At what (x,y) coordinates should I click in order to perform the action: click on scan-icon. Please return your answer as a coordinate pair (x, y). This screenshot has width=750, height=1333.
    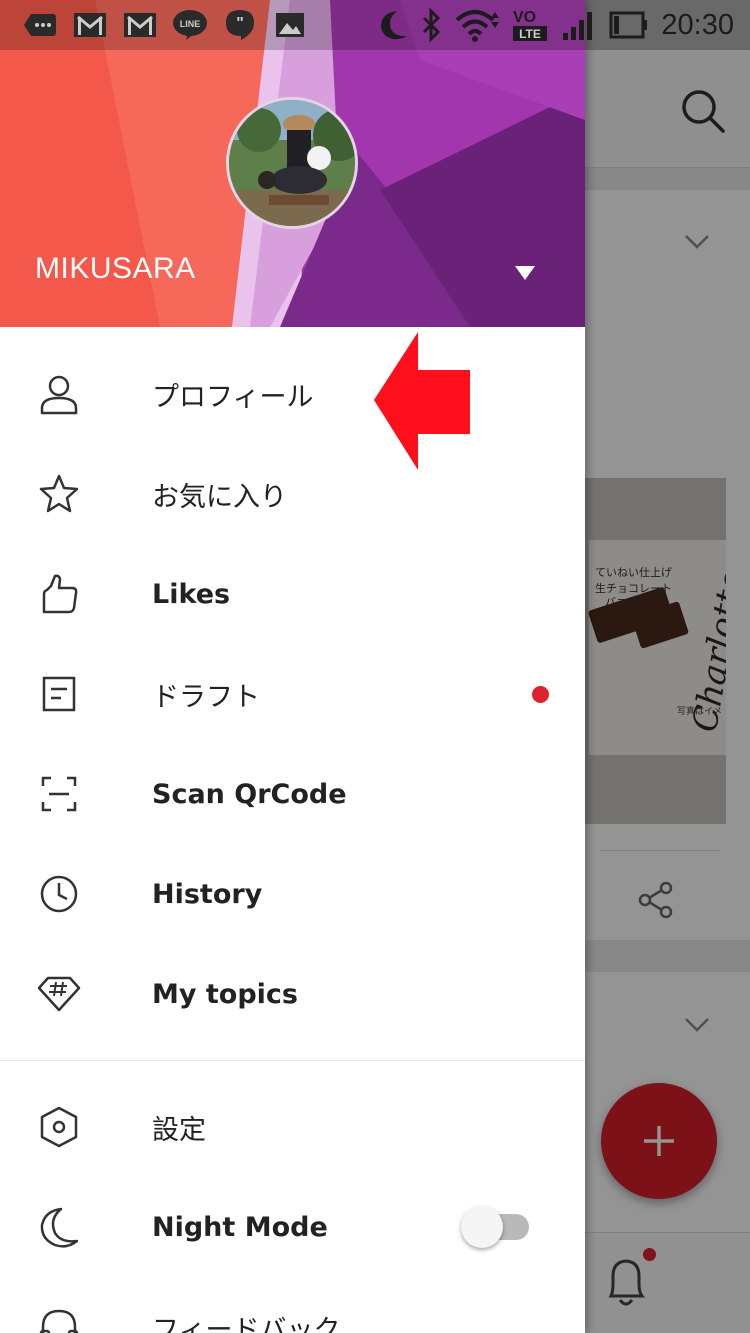
    Looking at the image, I should click on (59, 794).